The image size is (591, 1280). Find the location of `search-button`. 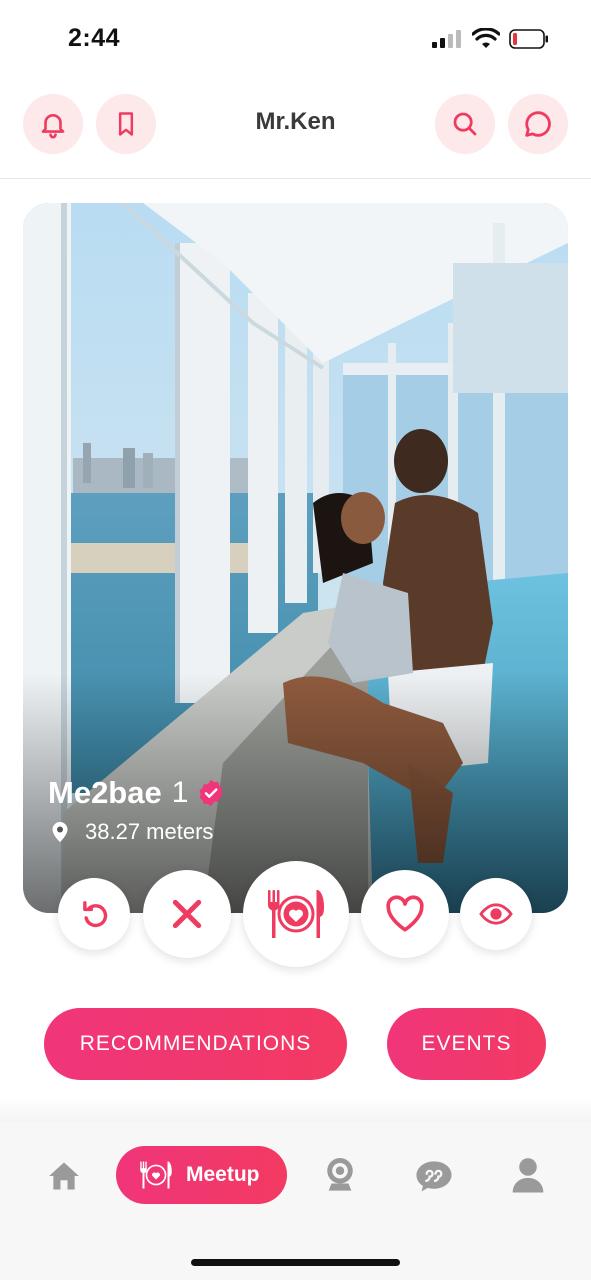

search-button is located at coordinates (465, 124).